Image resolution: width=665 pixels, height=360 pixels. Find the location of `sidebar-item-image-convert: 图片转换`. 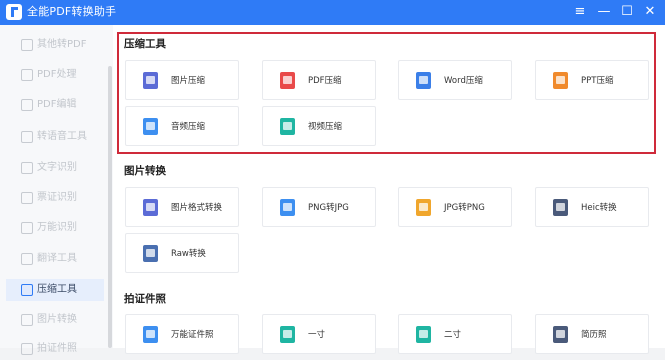

sidebar-item-image-convert: 图片转换 is located at coordinates (55, 320).